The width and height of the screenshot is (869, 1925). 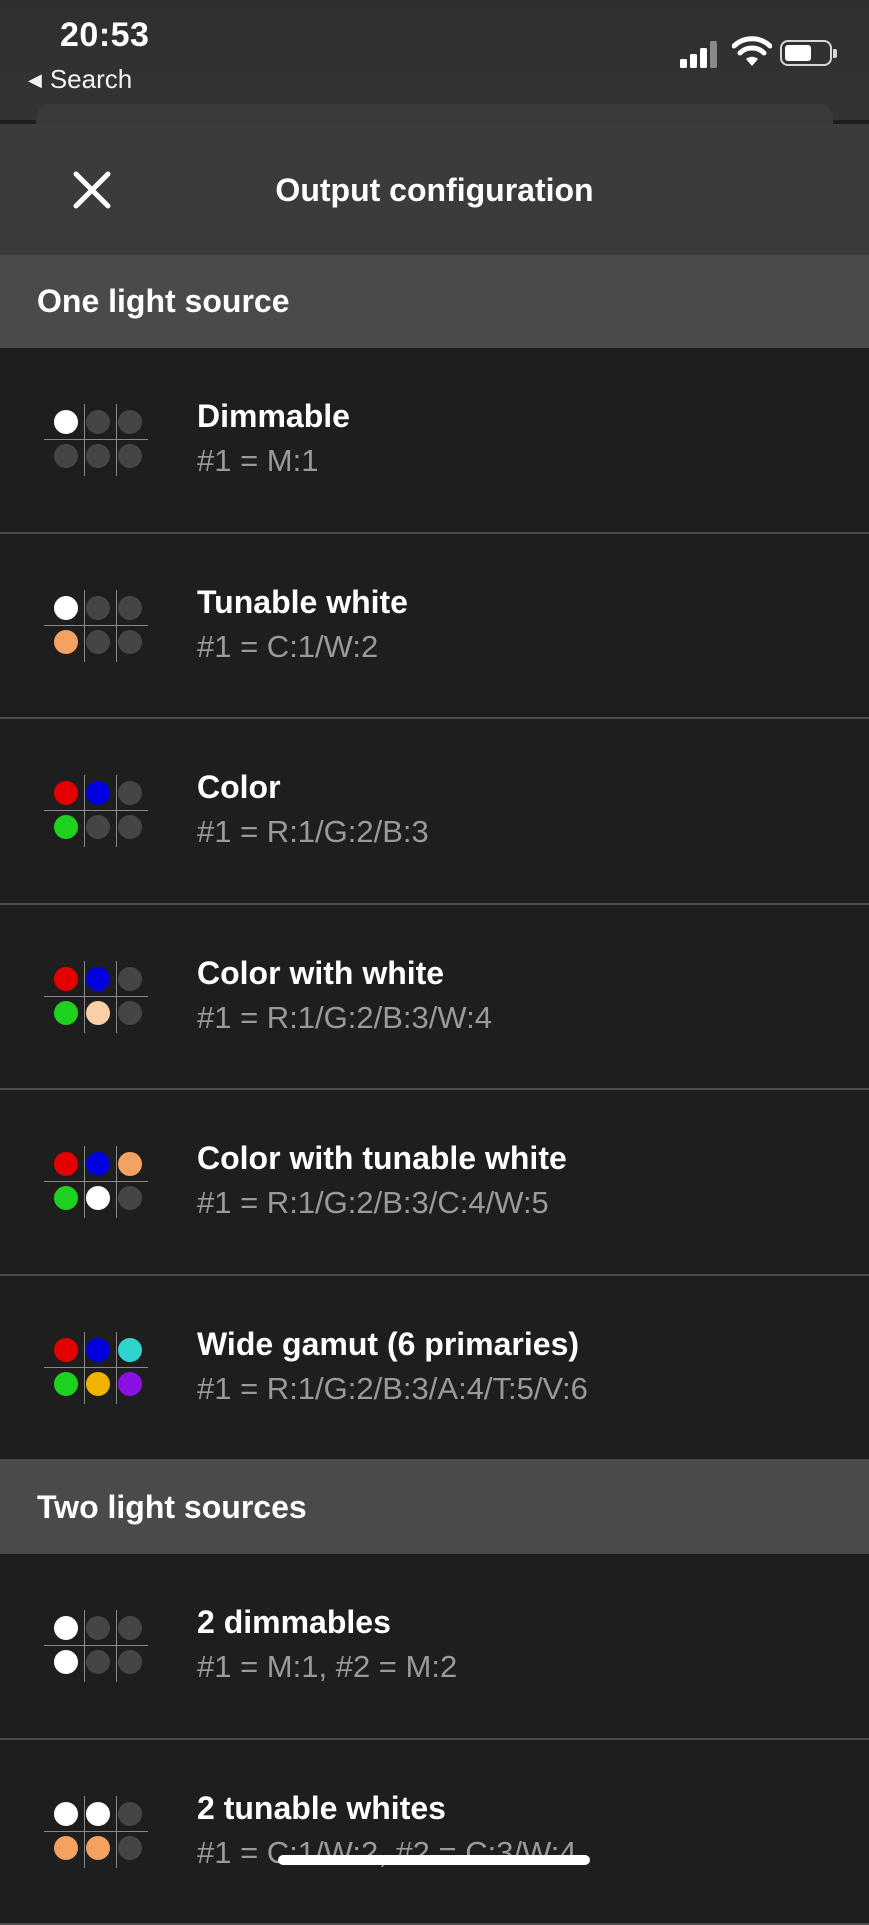 I want to click on back-triangle-icon: ◀, so click(x=35, y=80).